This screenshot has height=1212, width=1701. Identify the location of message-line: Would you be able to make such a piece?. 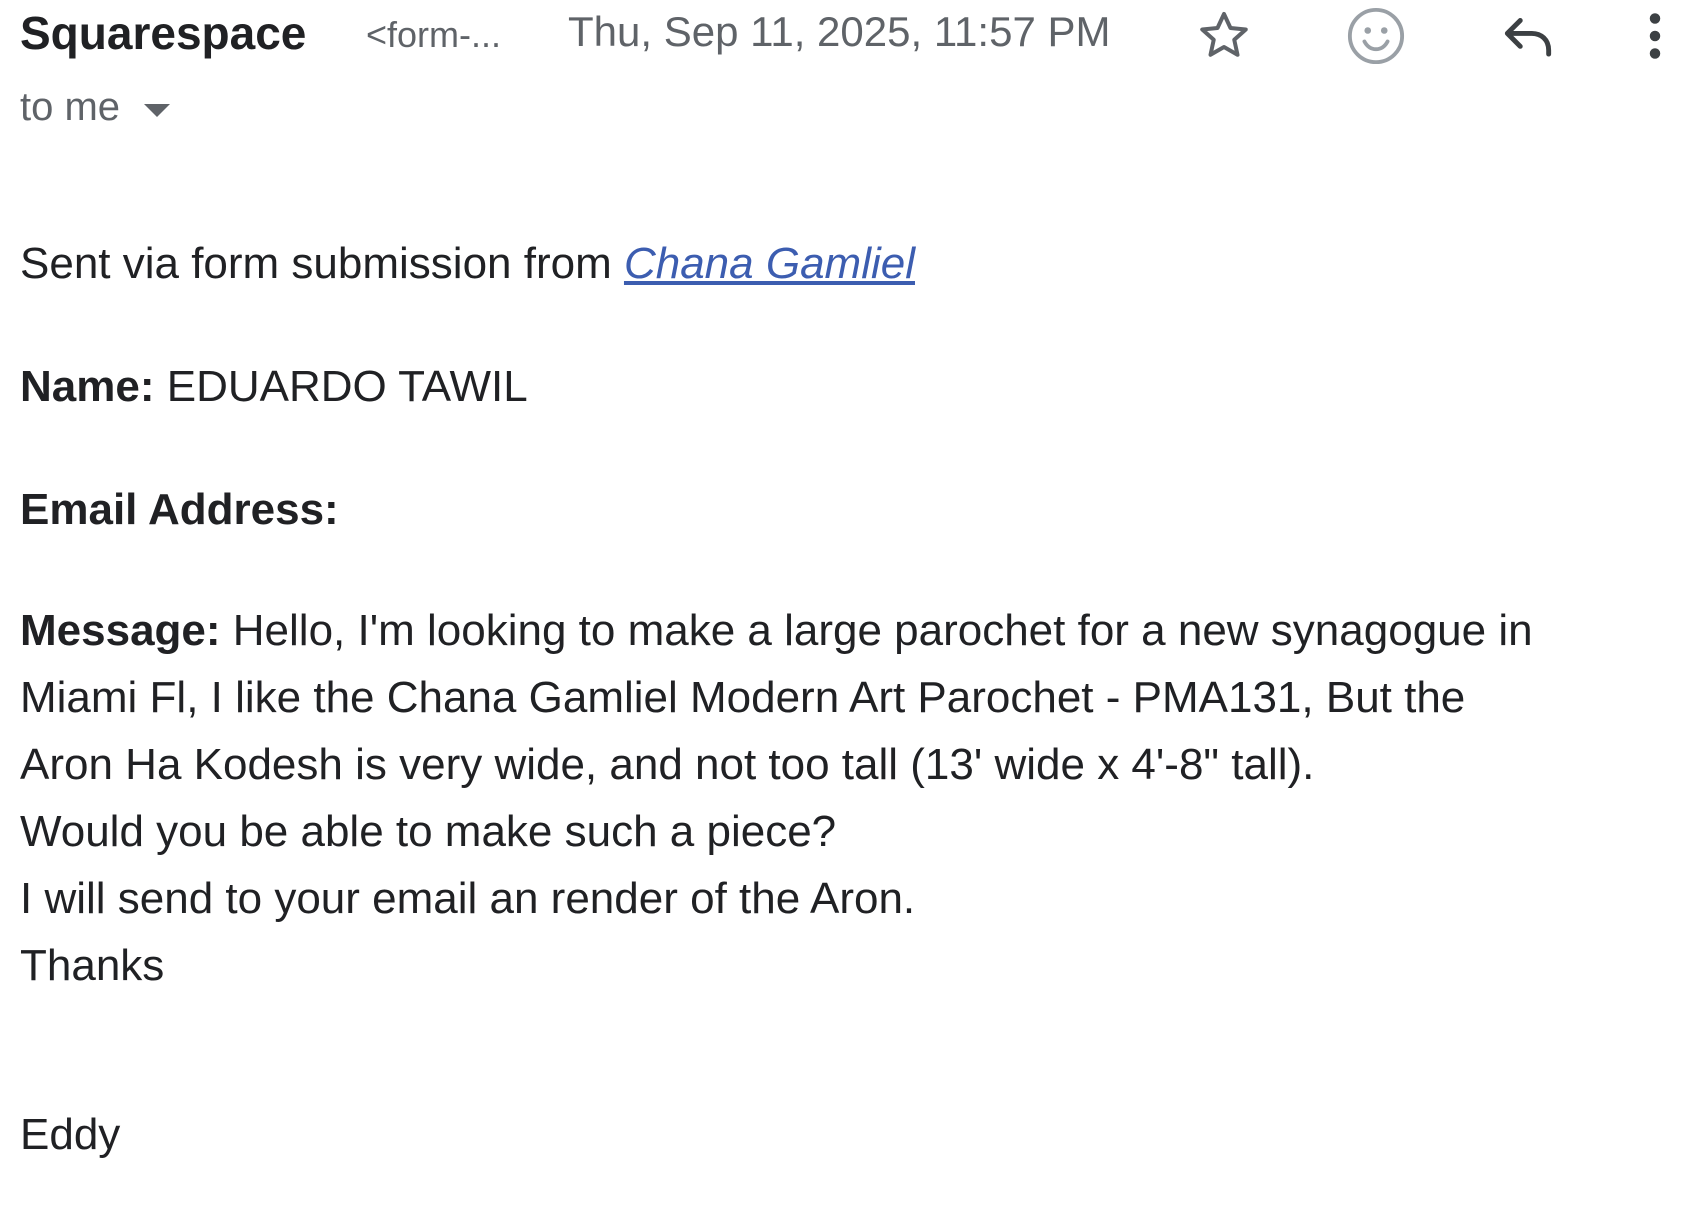
(428, 831).